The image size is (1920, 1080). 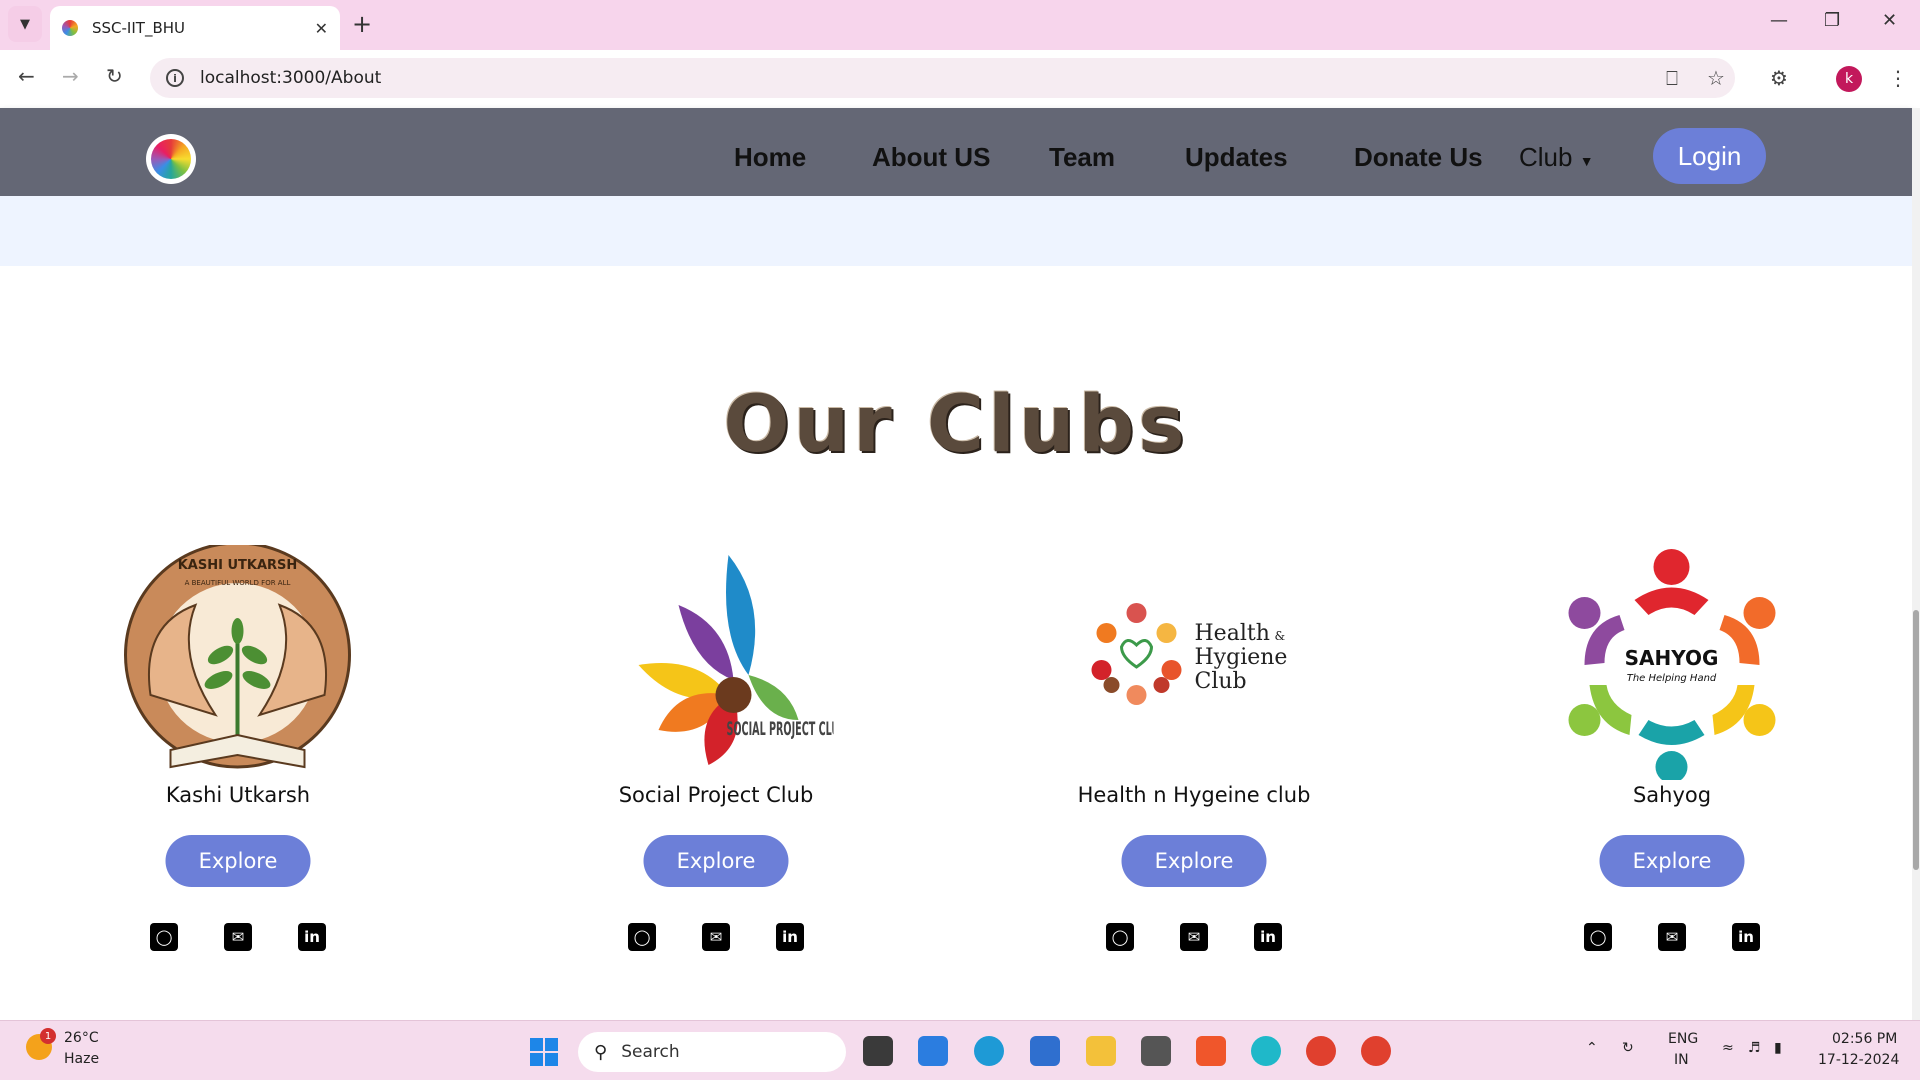 What do you see at coordinates (989, 1051) in the screenshot?
I see `edge-icon` at bounding box center [989, 1051].